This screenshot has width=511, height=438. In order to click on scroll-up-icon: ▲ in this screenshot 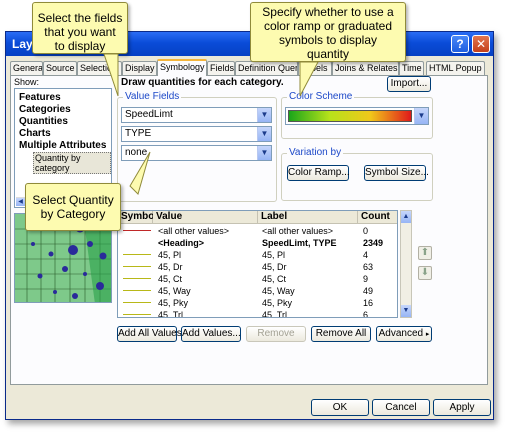, I will do `click(406, 217)`.